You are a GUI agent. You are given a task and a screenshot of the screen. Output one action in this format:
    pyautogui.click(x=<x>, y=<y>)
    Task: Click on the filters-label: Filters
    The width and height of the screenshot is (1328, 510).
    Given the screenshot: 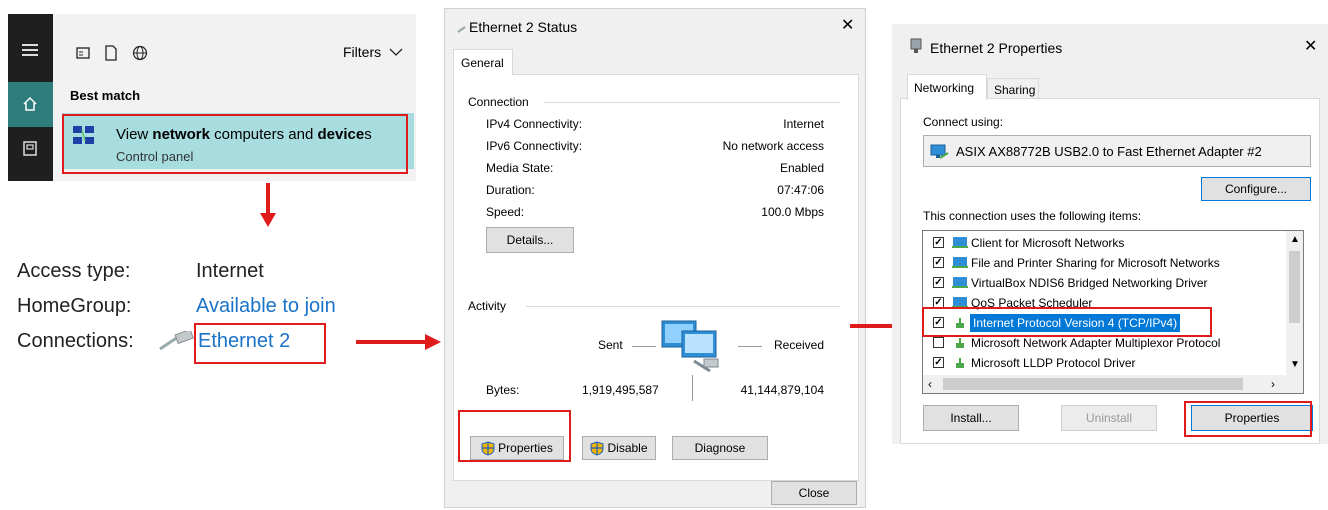 What is the action you would take?
    pyautogui.click(x=362, y=52)
    